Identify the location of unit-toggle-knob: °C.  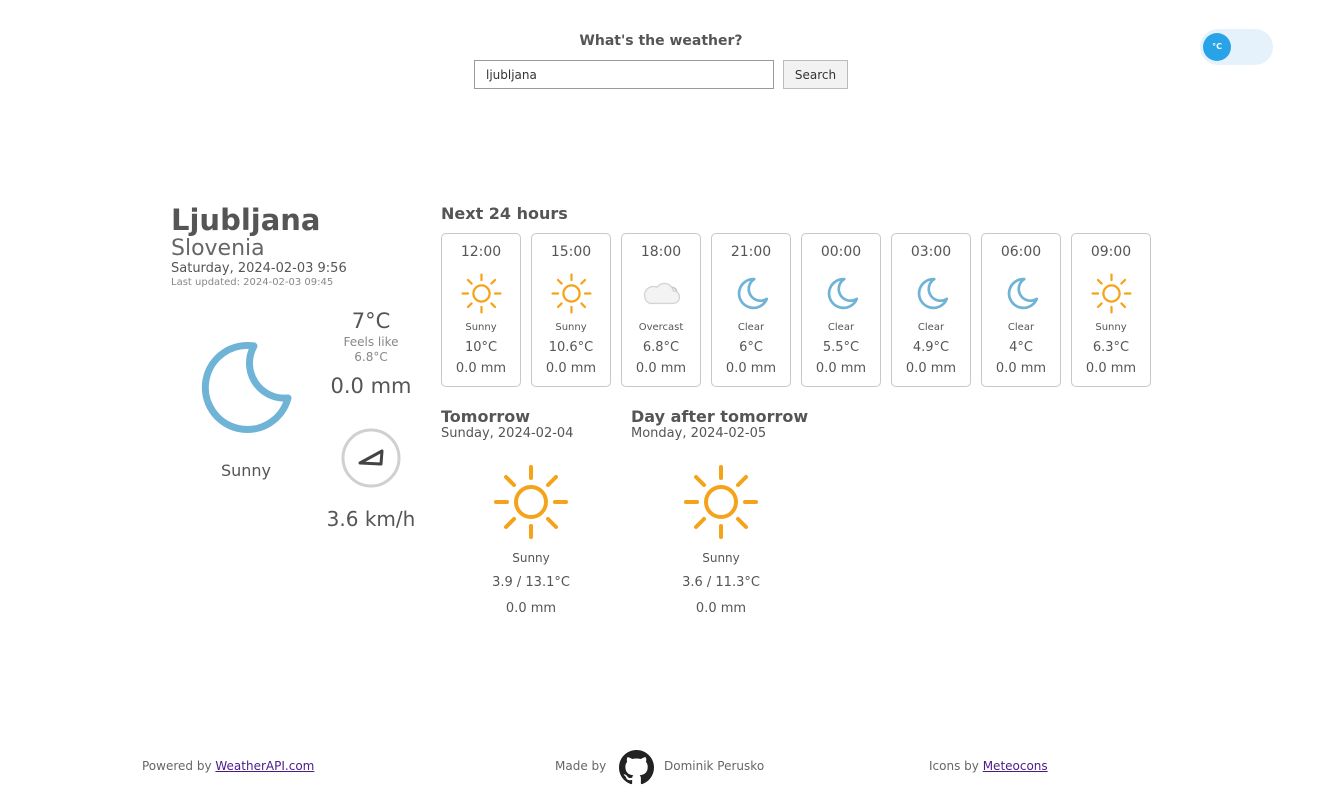
(1217, 47).